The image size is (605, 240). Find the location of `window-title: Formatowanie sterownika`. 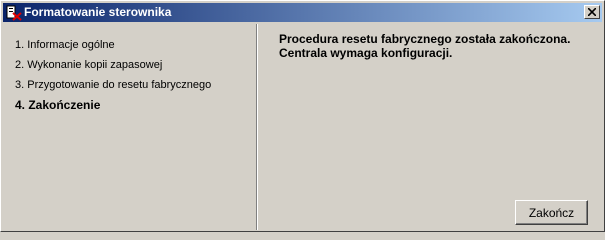

window-title: Formatowanie sterownika is located at coordinates (98, 12).